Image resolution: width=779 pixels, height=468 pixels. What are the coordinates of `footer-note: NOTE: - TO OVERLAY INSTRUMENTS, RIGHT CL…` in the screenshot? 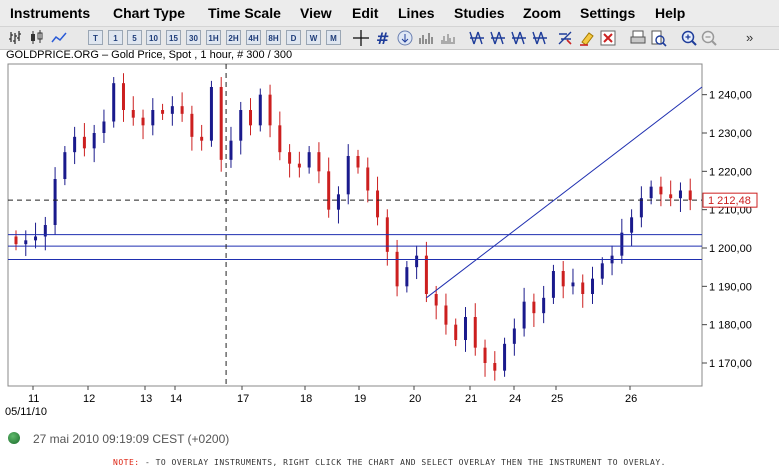 It's located at (389, 462).